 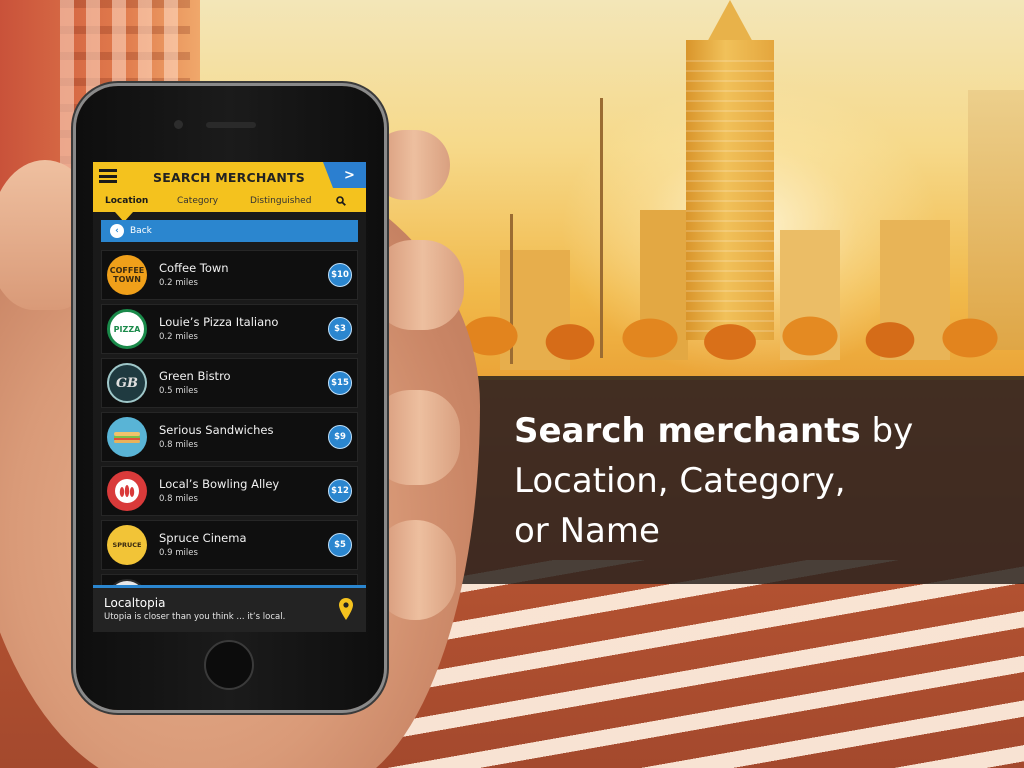 I want to click on logo-text: SPRUCE, so click(x=127, y=544).